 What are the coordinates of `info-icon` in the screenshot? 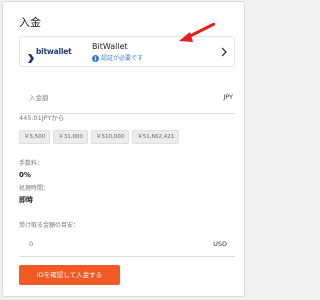 It's located at (95, 58).